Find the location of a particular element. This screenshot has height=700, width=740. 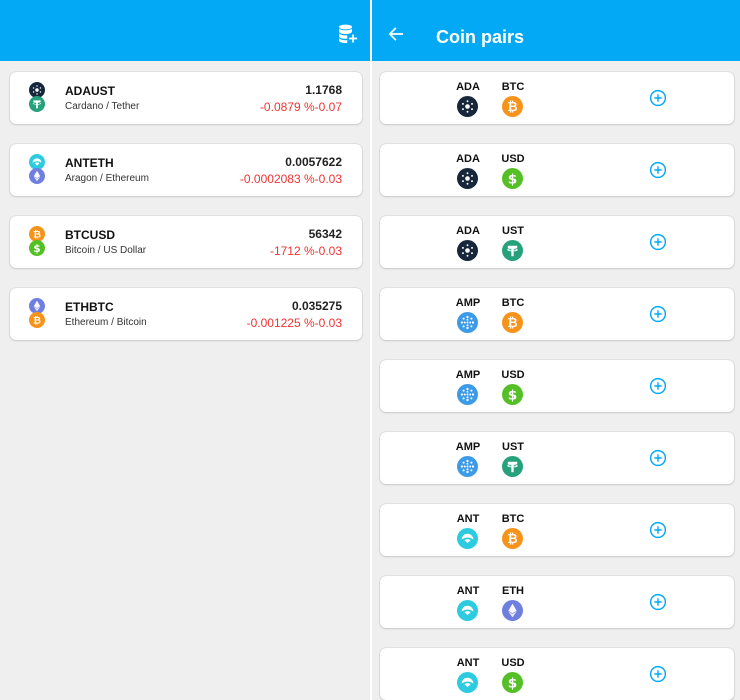

app-bar is located at coordinates (185, 30).